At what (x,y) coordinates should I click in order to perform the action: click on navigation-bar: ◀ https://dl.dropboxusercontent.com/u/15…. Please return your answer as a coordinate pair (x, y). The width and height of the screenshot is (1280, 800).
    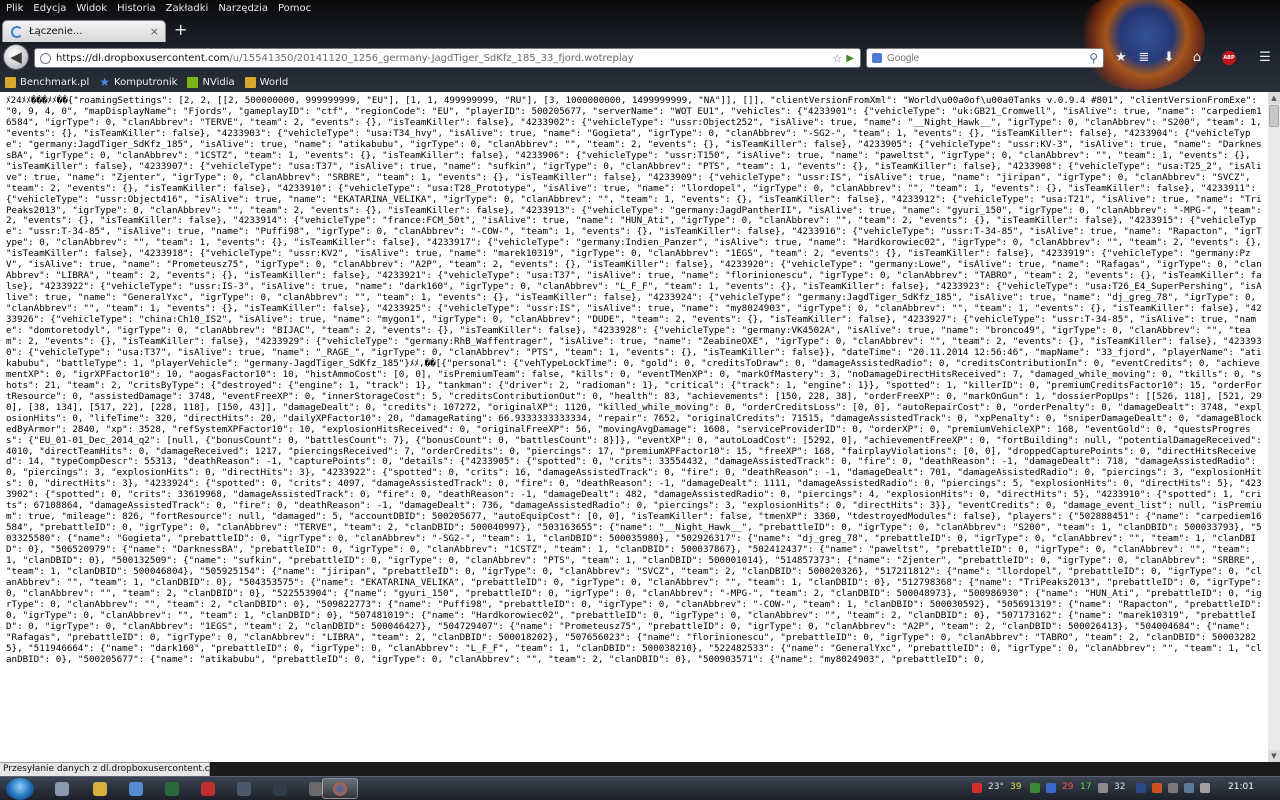
    Looking at the image, I should click on (640, 57).